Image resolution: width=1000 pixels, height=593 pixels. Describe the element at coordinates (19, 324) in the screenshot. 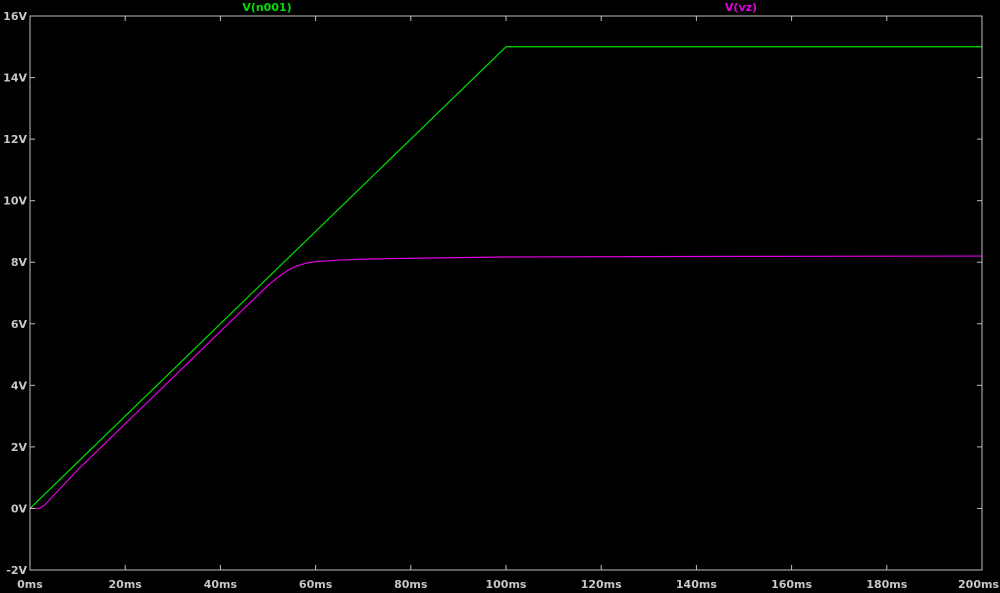

I see `y-tick-label: 6V` at that location.